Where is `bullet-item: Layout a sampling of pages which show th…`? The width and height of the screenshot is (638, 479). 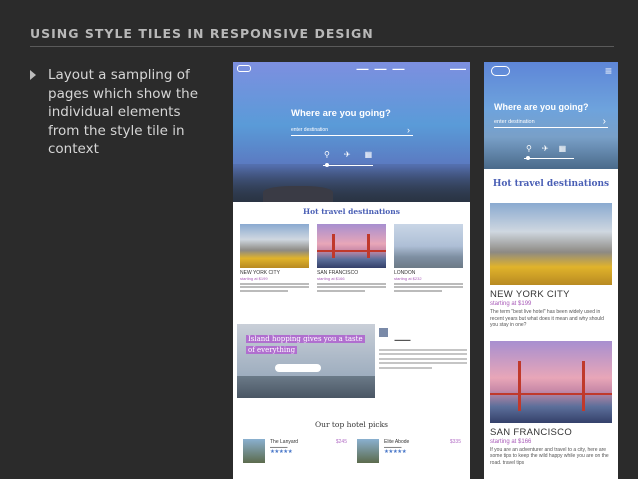 bullet-item: Layout a sampling of pages which show th… is located at coordinates (120, 112).